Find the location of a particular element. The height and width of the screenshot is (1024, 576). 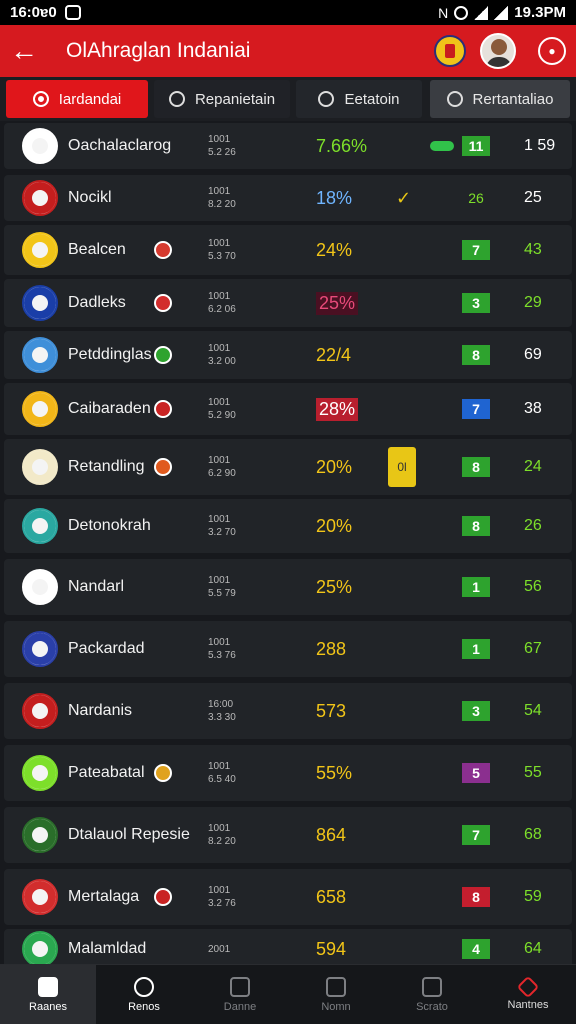

table-row: Retandling 1001 6.2 90 20% 0l 8 24 is located at coordinates (288, 467).